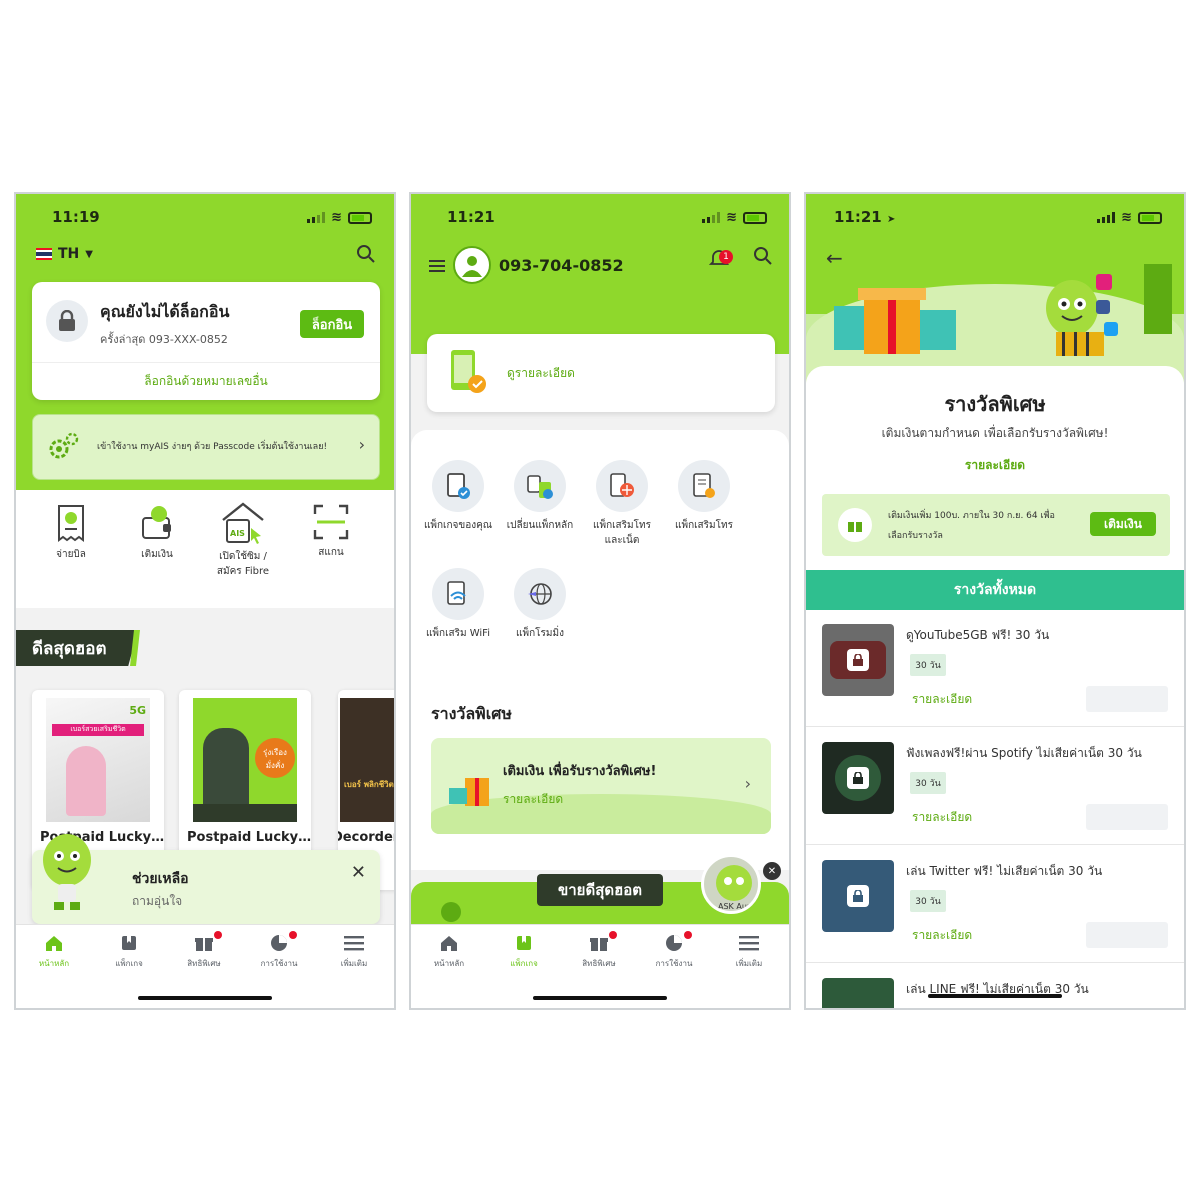  Describe the element at coordinates (540, 604) in the screenshot. I see `package-item-roaming: แพ็กโรมมิ่ง` at that location.